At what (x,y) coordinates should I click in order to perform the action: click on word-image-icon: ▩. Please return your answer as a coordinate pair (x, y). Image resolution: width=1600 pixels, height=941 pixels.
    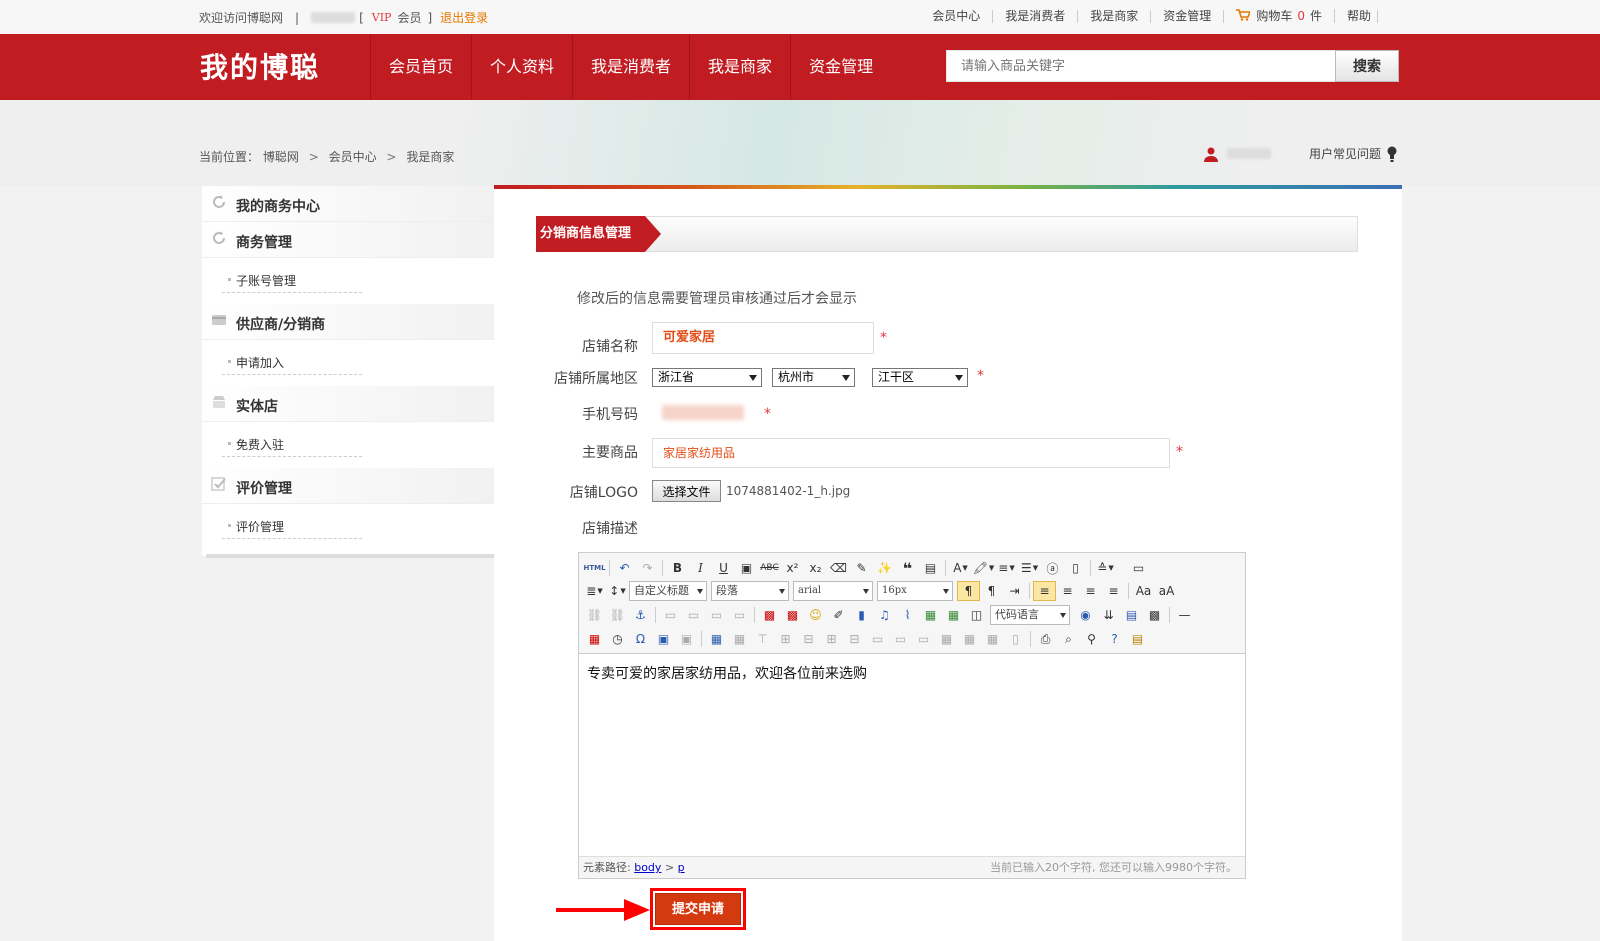
    Looking at the image, I should click on (1154, 615).